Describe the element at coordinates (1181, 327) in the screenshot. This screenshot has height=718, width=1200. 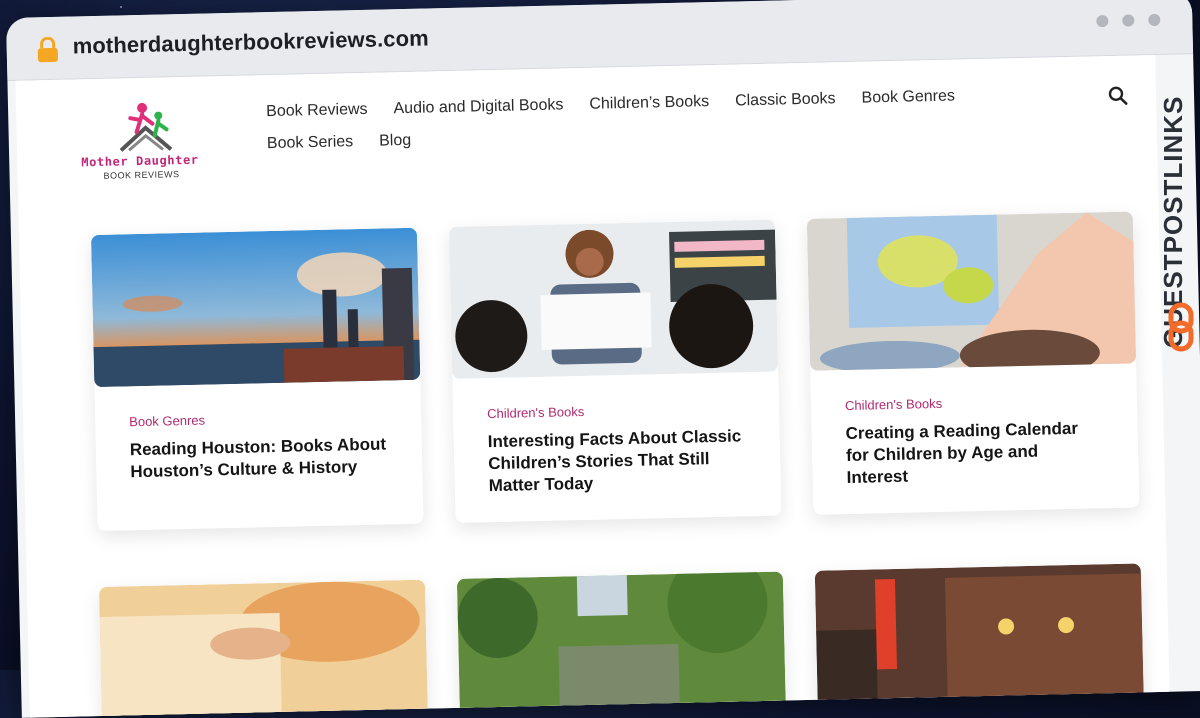
I see `link-icon` at that location.